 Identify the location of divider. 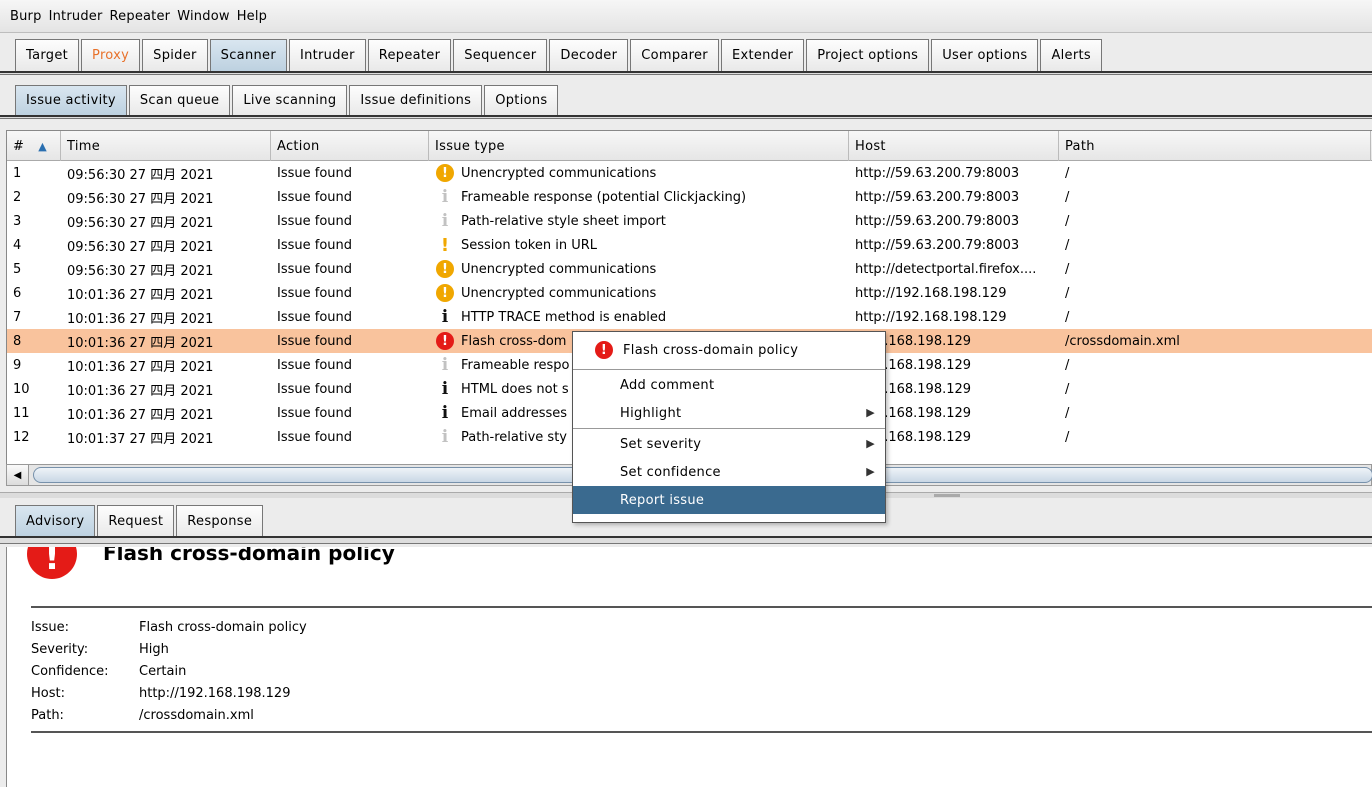
(686, 73).